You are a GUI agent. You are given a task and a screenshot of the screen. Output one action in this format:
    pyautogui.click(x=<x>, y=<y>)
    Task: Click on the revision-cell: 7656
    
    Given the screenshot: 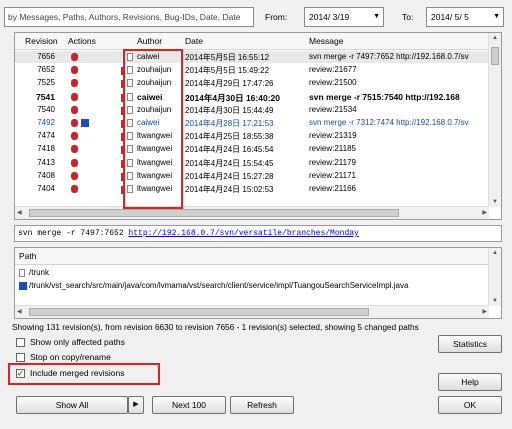 What is the action you would take?
    pyautogui.click(x=46, y=56)
    